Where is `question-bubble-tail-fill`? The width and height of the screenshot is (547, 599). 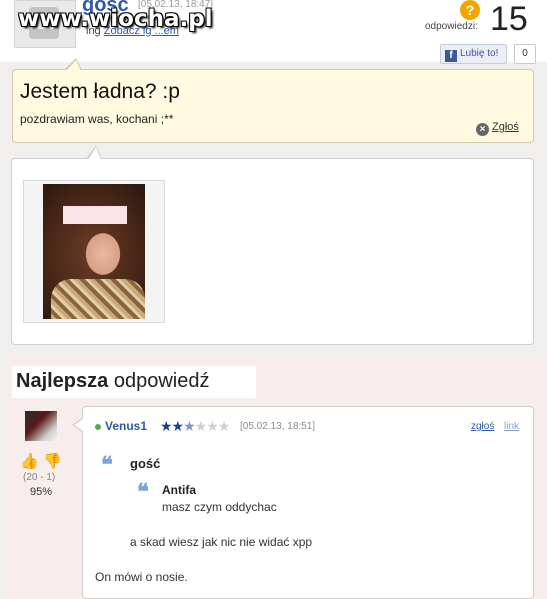
question-bubble-tail-fill is located at coordinates (73, 65).